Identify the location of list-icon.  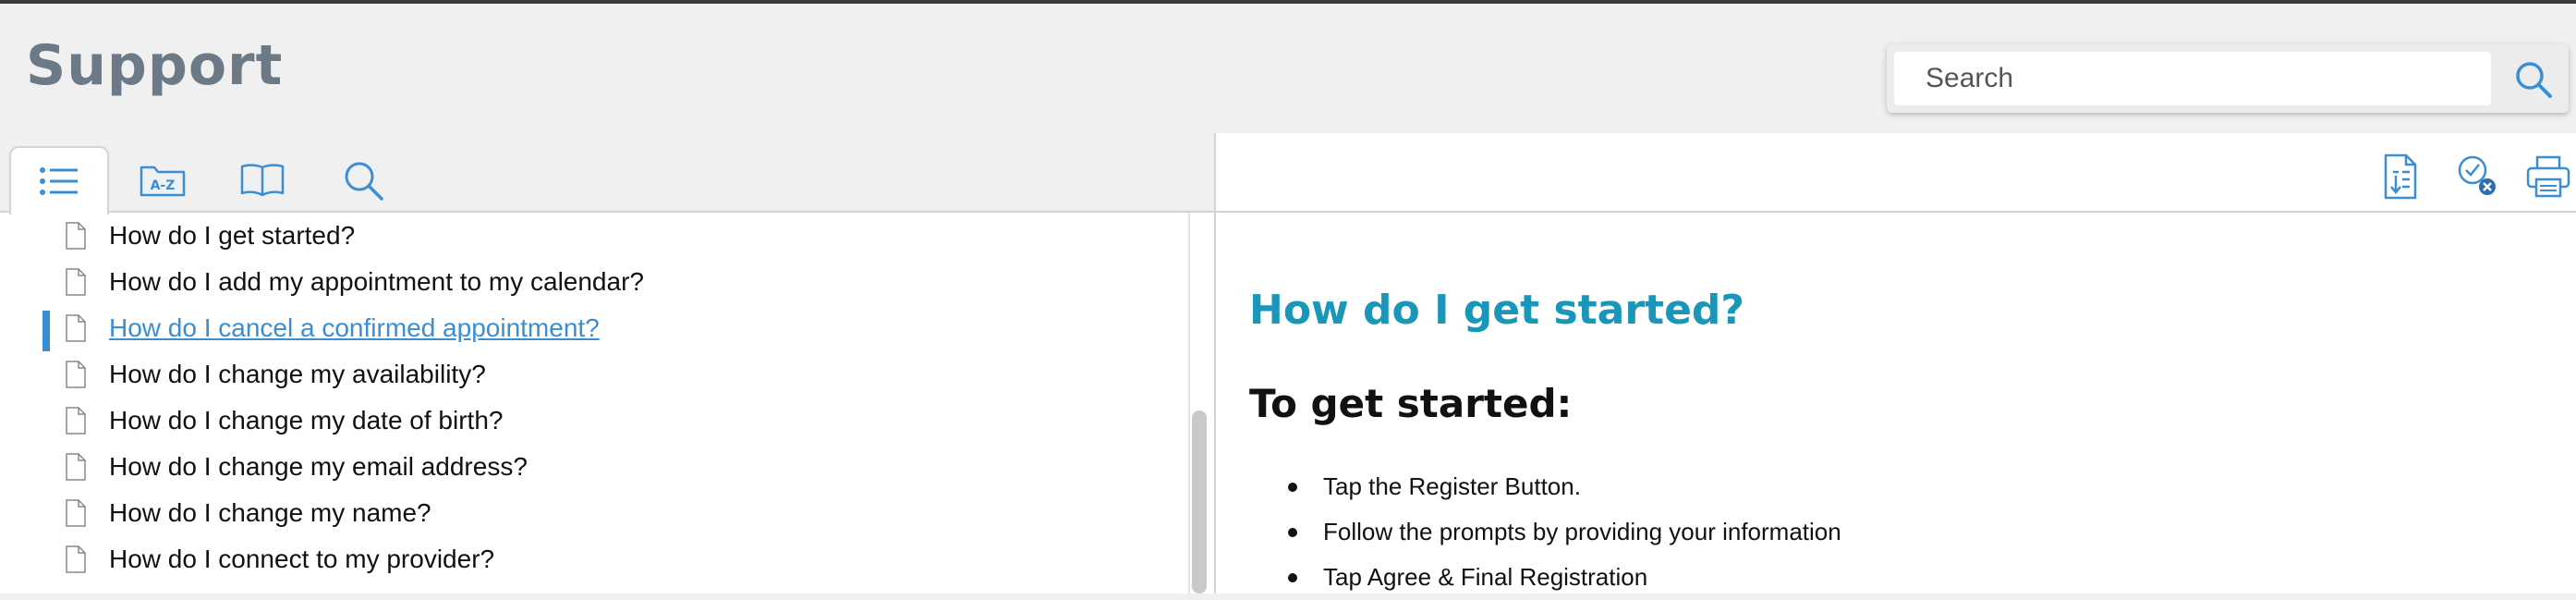
(59, 181).